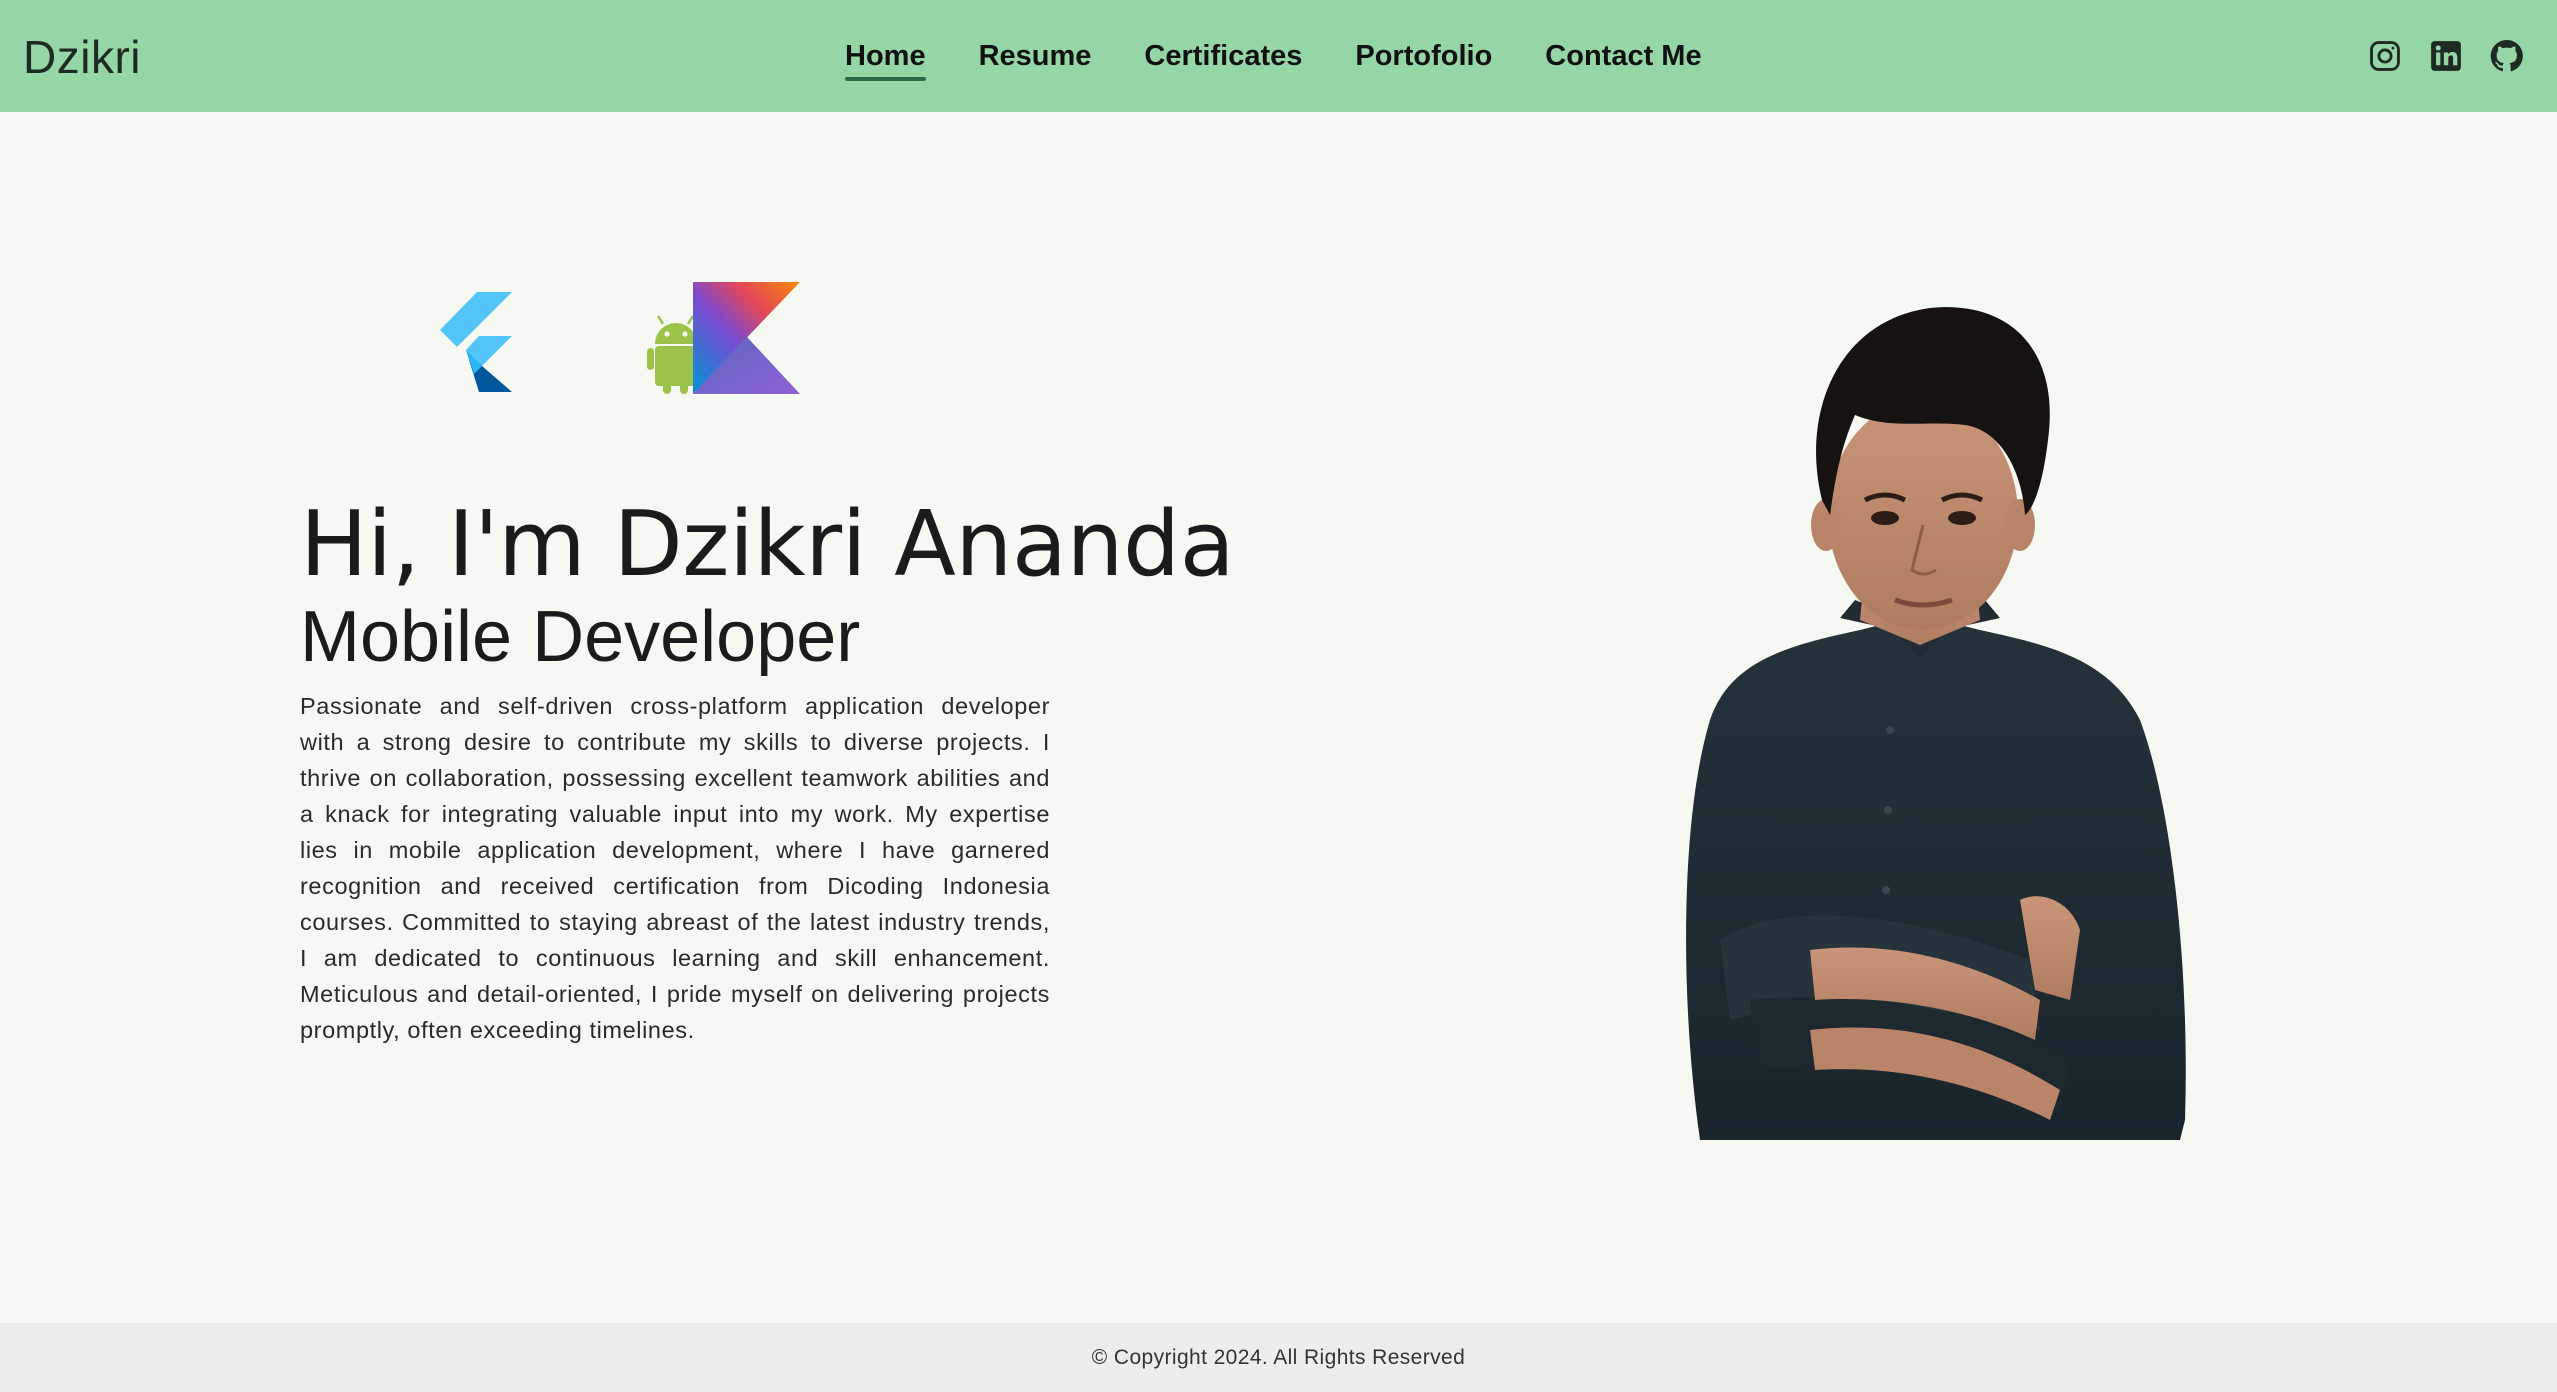 This screenshot has height=1392, width=2557. Describe the element at coordinates (2385, 56) in the screenshot. I see `instagram-icon` at that location.